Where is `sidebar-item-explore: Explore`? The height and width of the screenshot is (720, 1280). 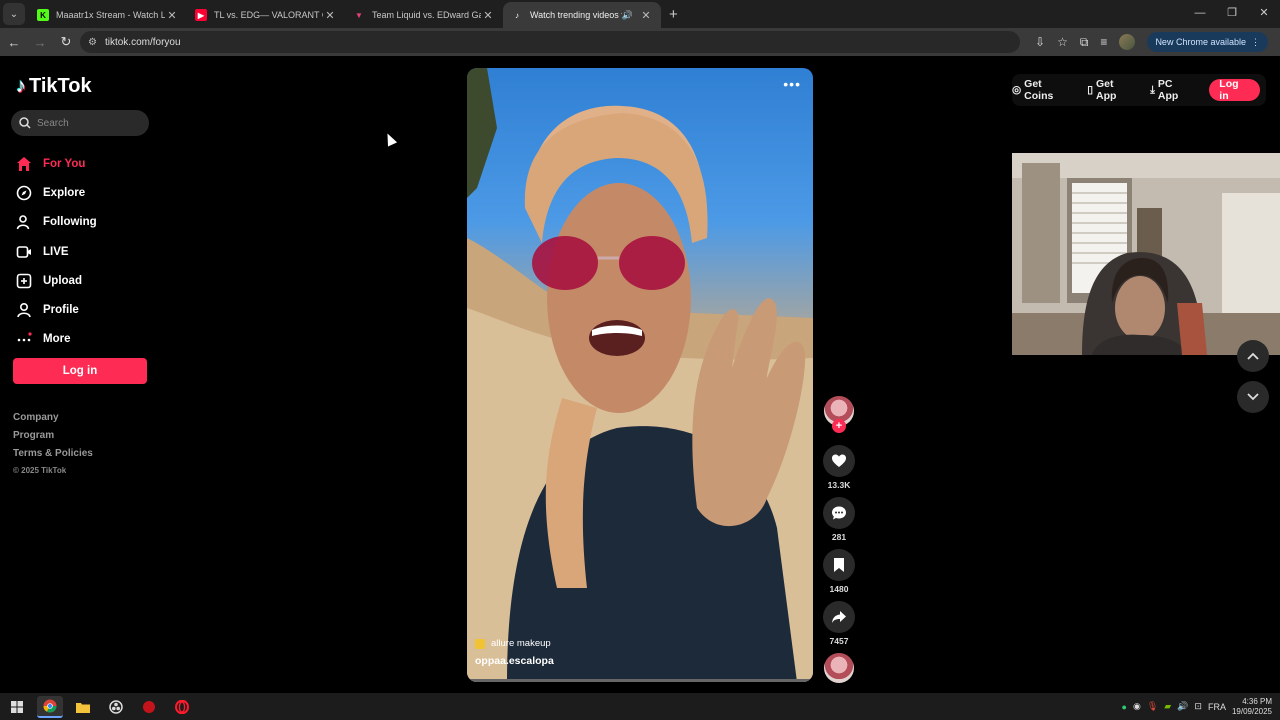 sidebar-item-explore: Explore is located at coordinates (56, 192).